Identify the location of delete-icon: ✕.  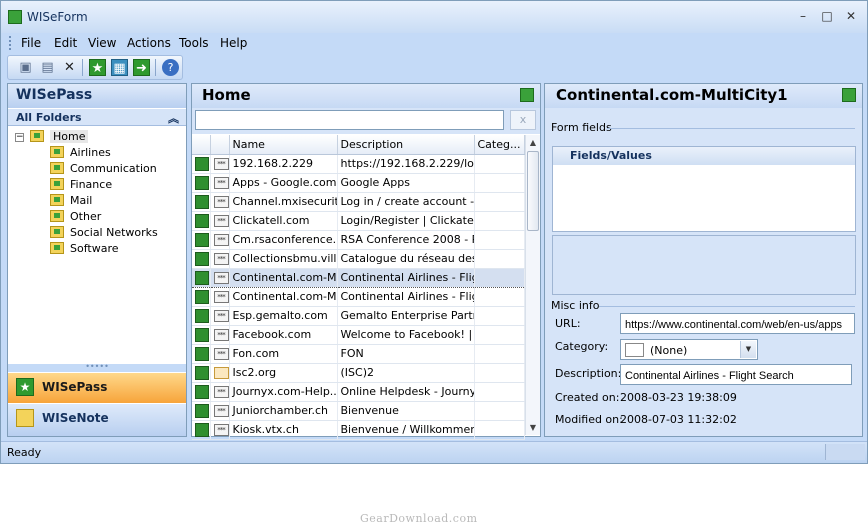
(69, 67).